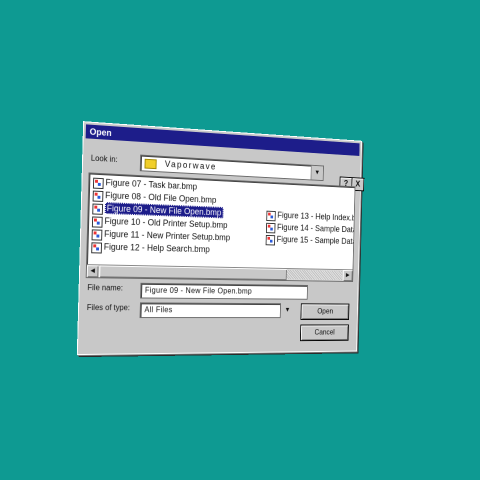 This screenshot has height=480, width=480. What do you see at coordinates (108, 308) in the screenshot?
I see `file-type-label: Files of type:` at bounding box center [108, 308].